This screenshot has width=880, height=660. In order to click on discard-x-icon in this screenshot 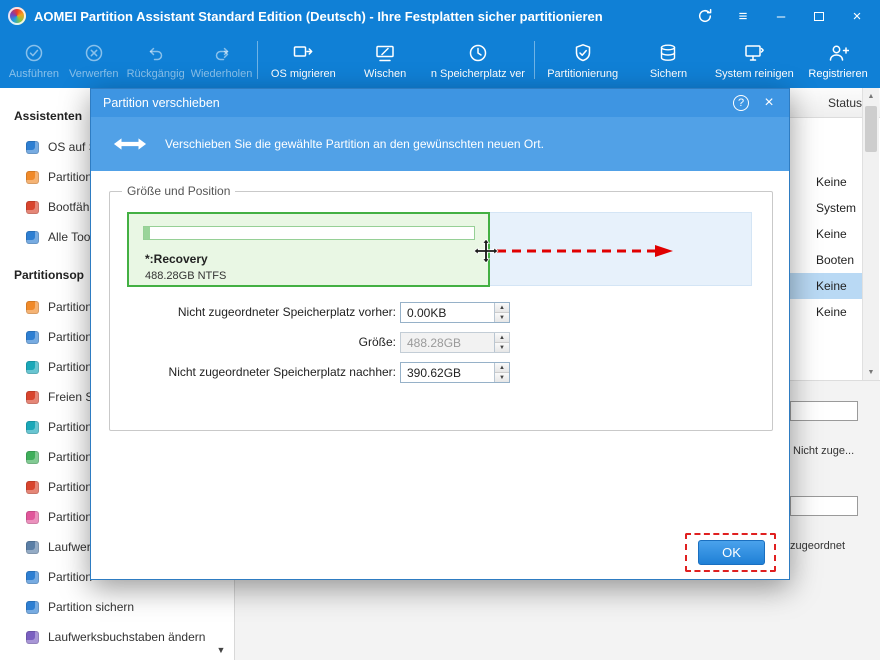, I will do `click(94, 53)`.